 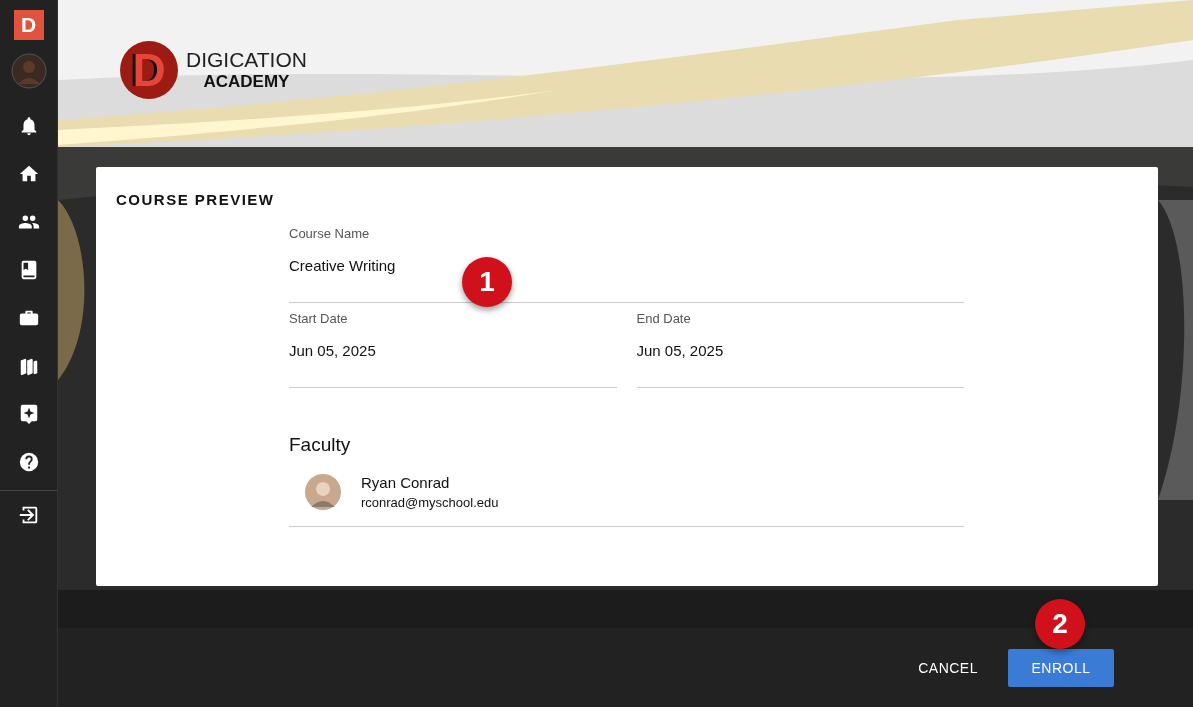 I want to click on cancel-button: CANCEL, so click(x=948, y=667).